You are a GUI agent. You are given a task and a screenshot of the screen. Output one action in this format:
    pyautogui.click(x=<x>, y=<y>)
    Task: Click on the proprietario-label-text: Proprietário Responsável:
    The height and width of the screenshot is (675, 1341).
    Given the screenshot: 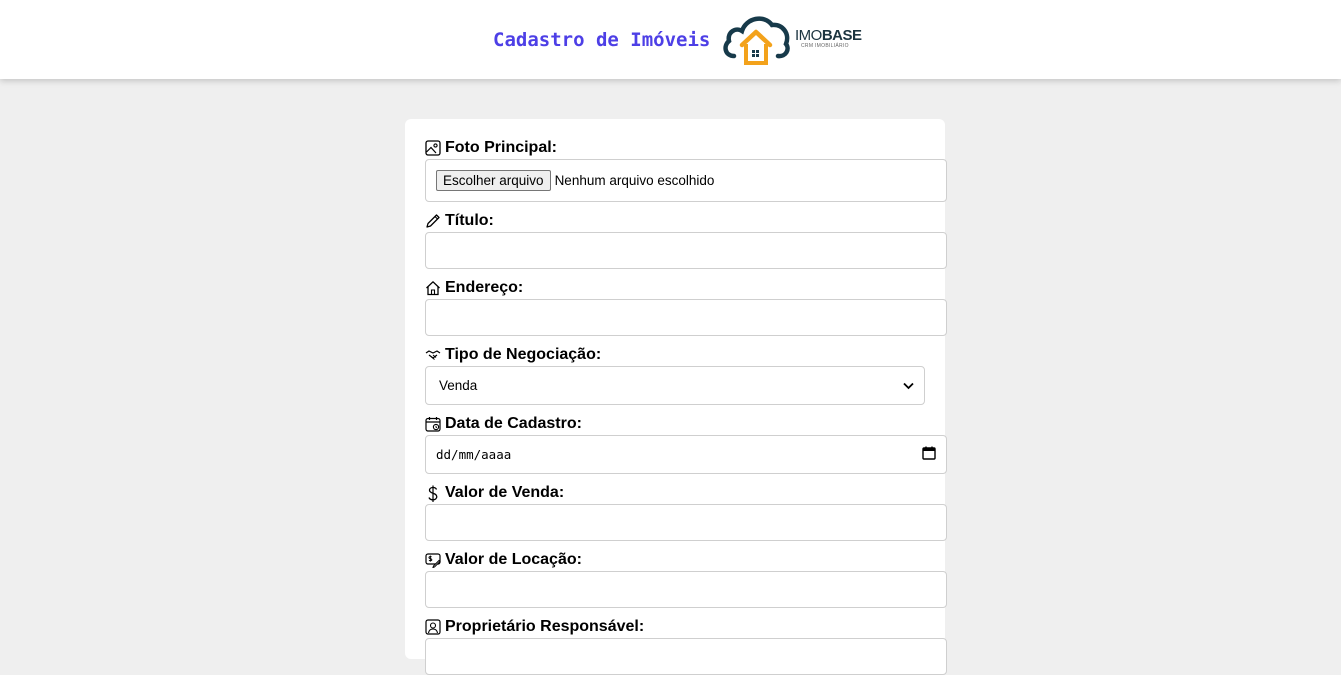 What is the action you would take?
    pyautogui.click(x=545, y=626)
    